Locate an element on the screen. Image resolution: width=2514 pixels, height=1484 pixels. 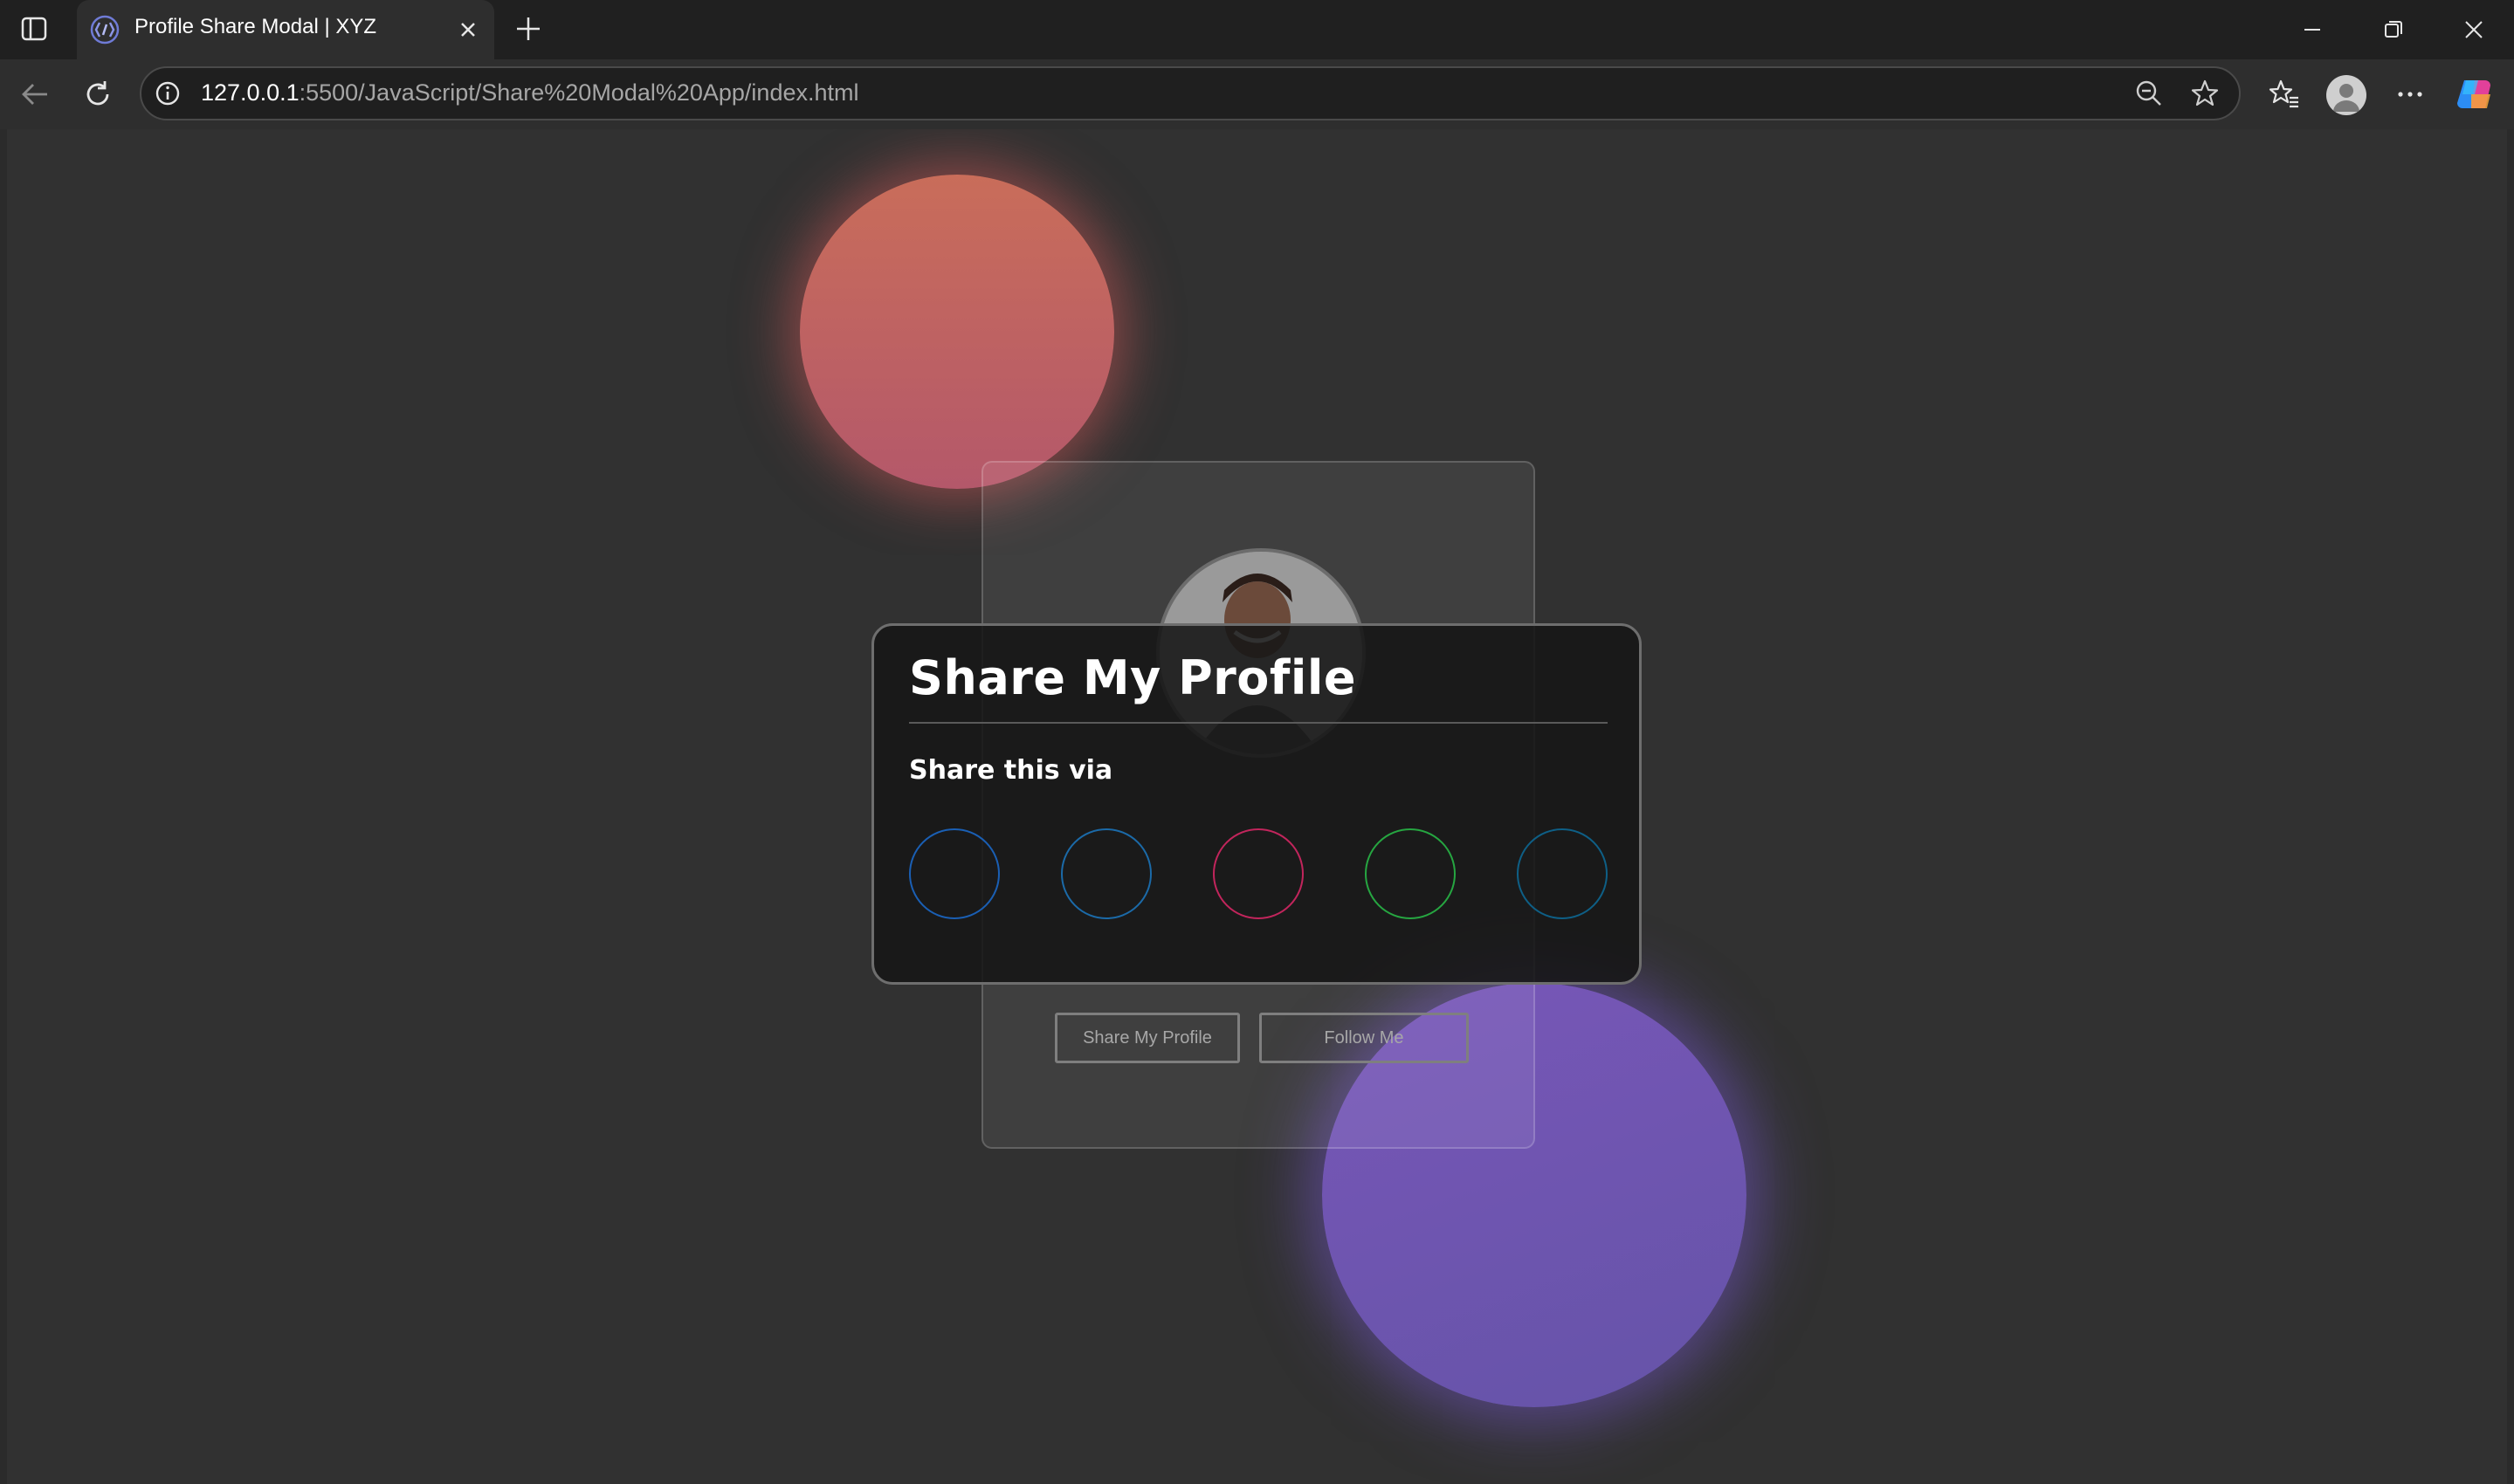
instagram-share-button is located at coordinates (1258, 874).